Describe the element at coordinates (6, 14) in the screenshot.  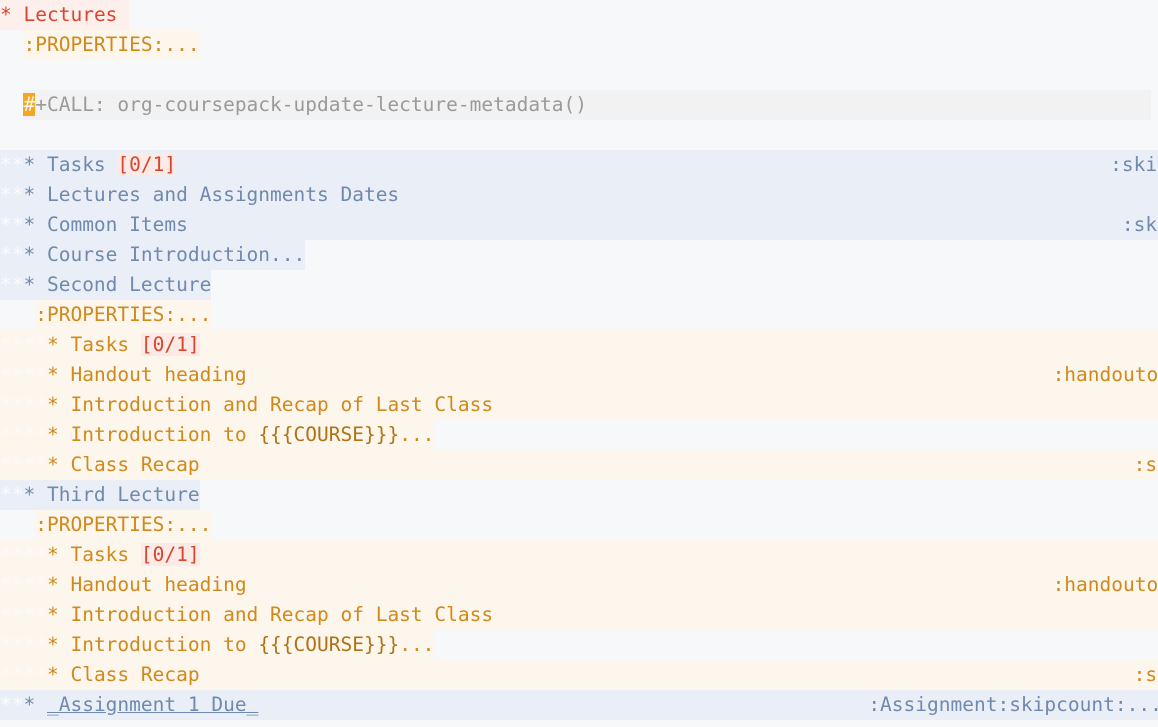
I see `heading-star: *` at that location.